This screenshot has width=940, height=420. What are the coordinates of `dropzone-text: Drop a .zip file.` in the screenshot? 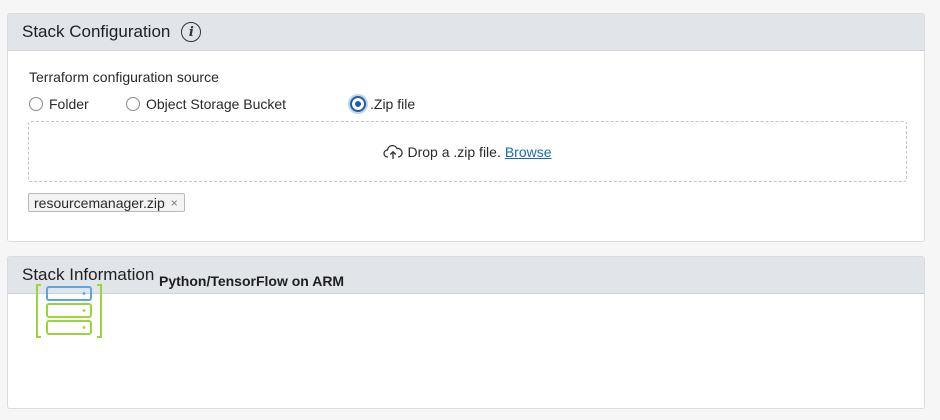 It's located at (454, 151).